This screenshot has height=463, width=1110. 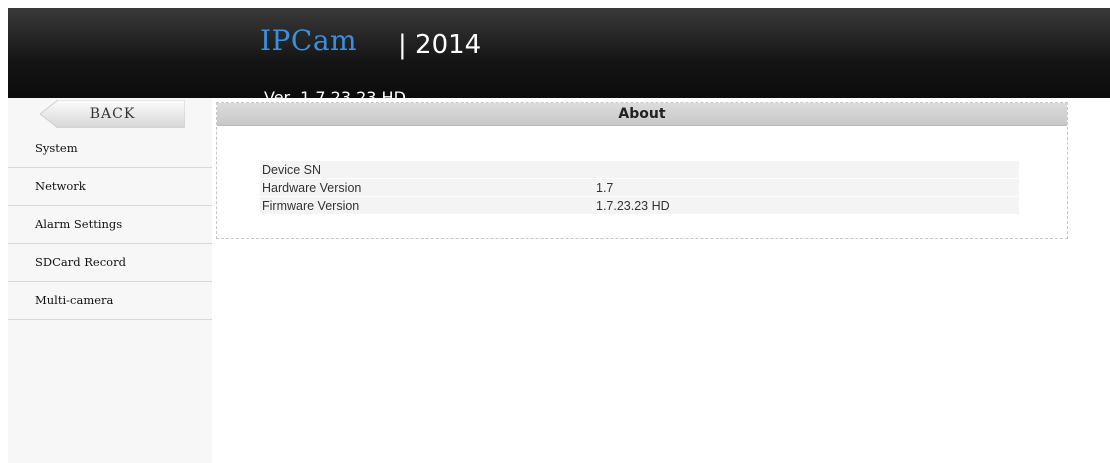 I want to click on back-button: BACK, so click(x=112, y=114).